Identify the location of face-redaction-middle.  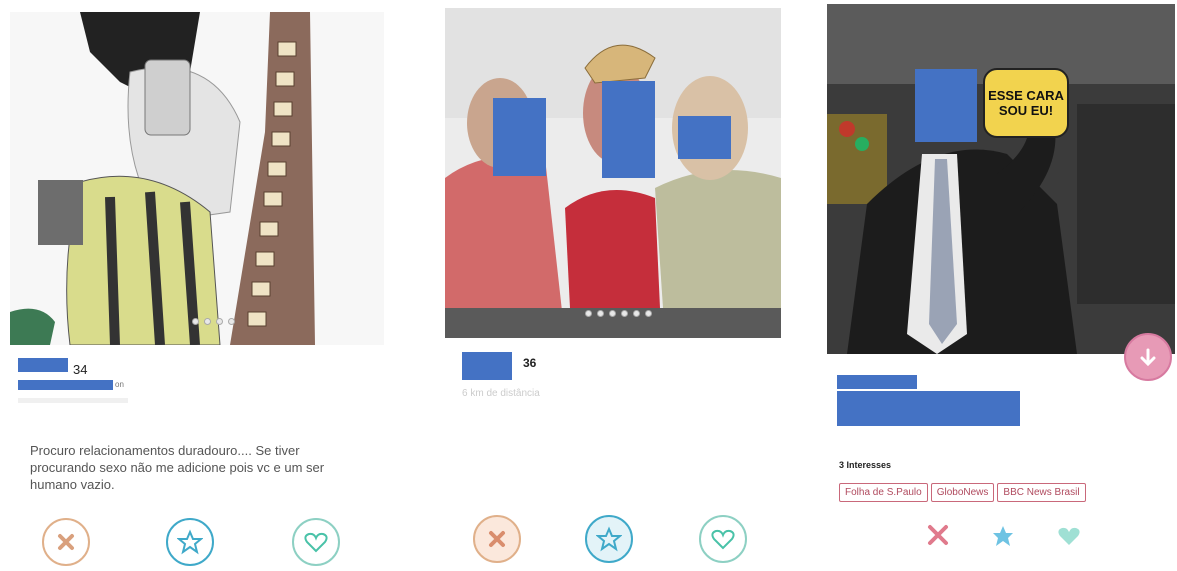
(628, 129).